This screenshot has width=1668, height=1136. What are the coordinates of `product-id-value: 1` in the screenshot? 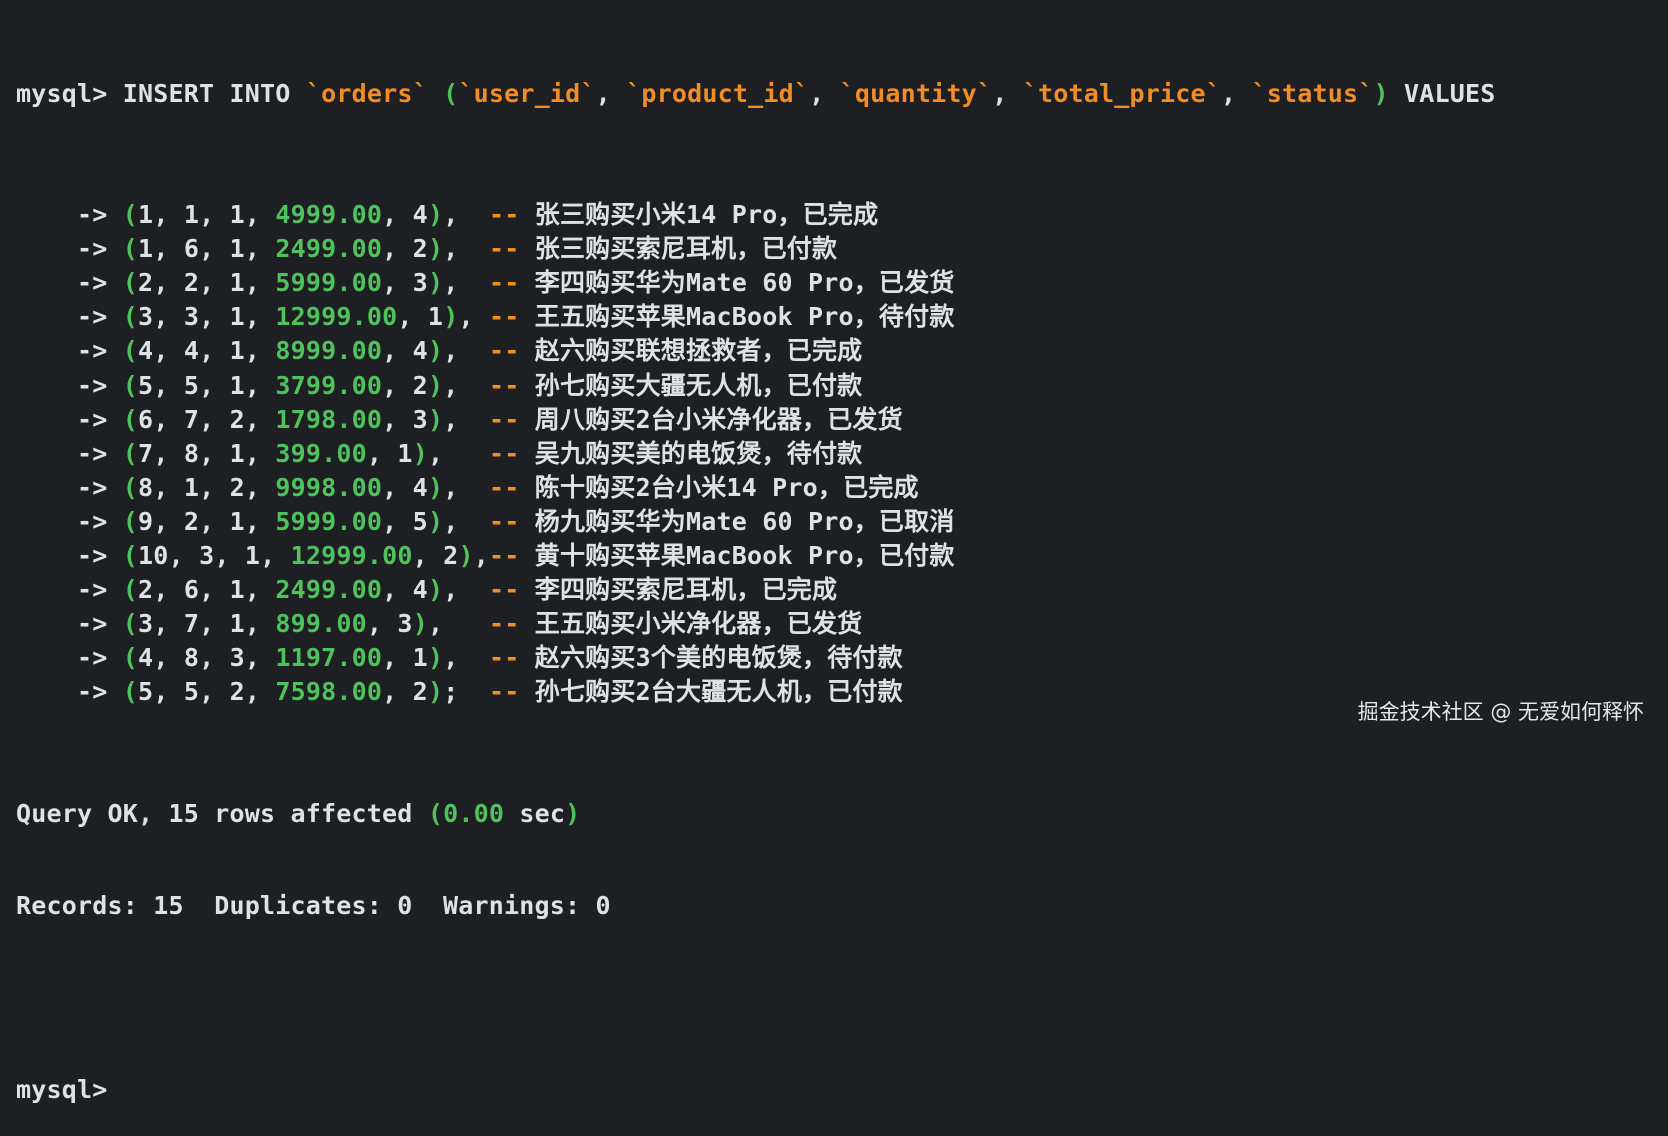 It's located at (191, 214).